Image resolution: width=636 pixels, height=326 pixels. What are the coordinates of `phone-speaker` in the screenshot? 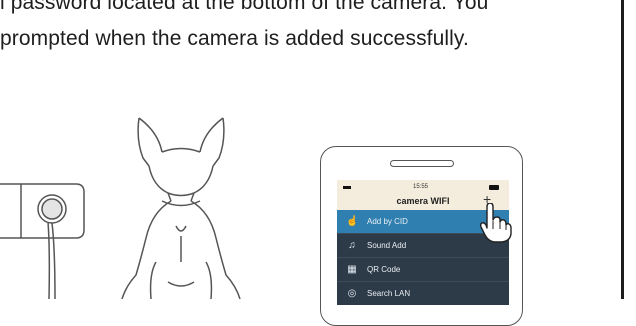 It's located at (422, 163).